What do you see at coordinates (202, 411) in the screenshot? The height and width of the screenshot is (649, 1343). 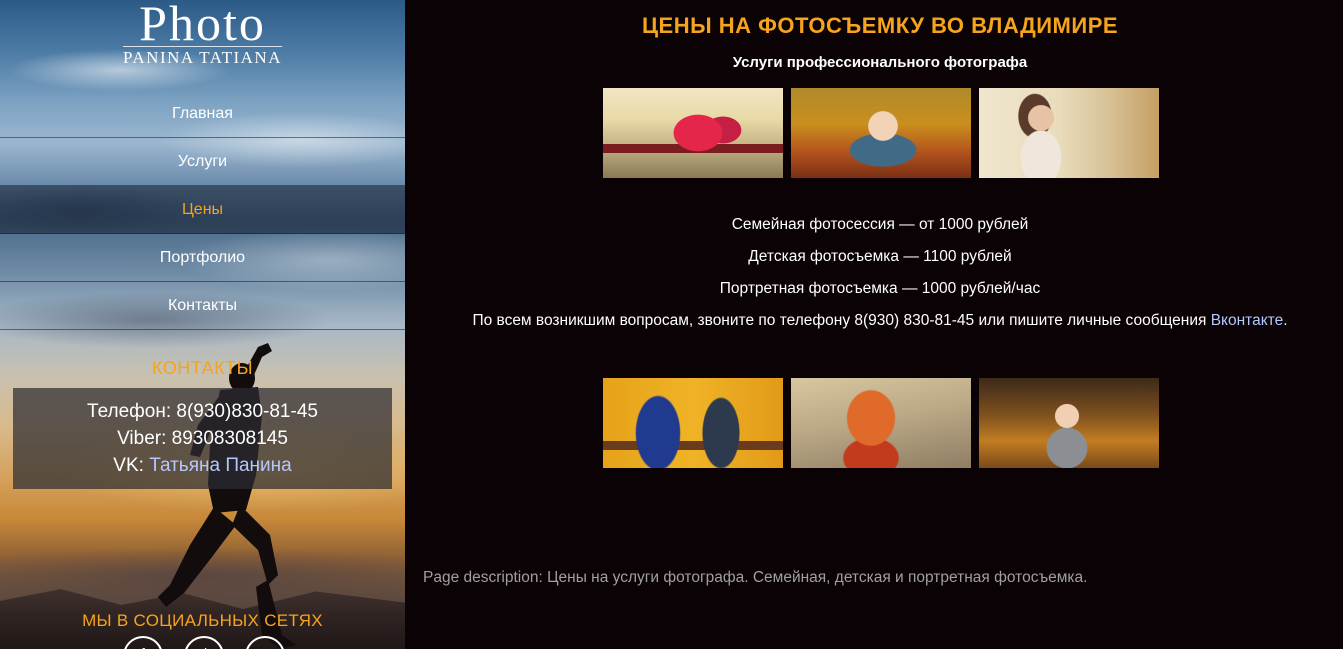 I see `contact-phone: Телефон: 8(930)830-81-45` at bounding box center [202, 411].